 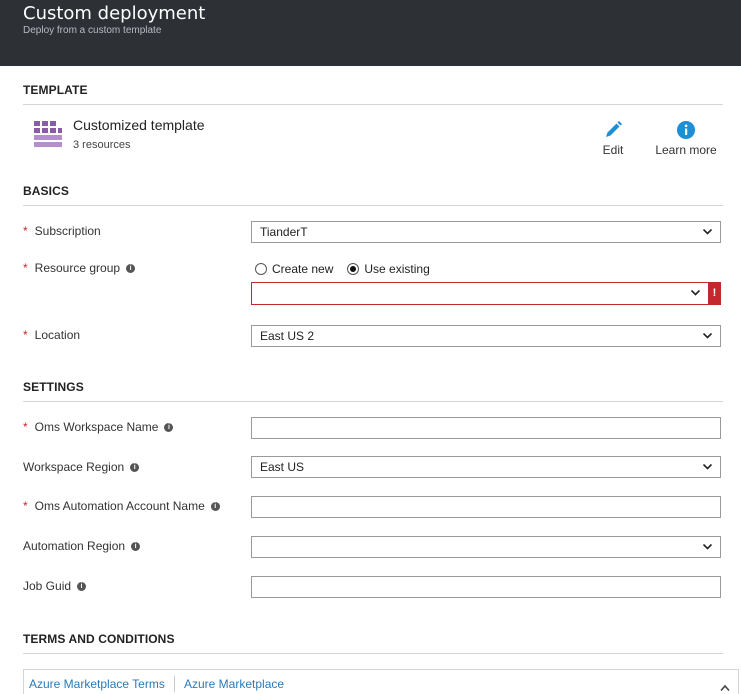 What do you see at coordinates (373, 401) in the screenshot?
I see `settings-divider` at bounding box center [373, 401].